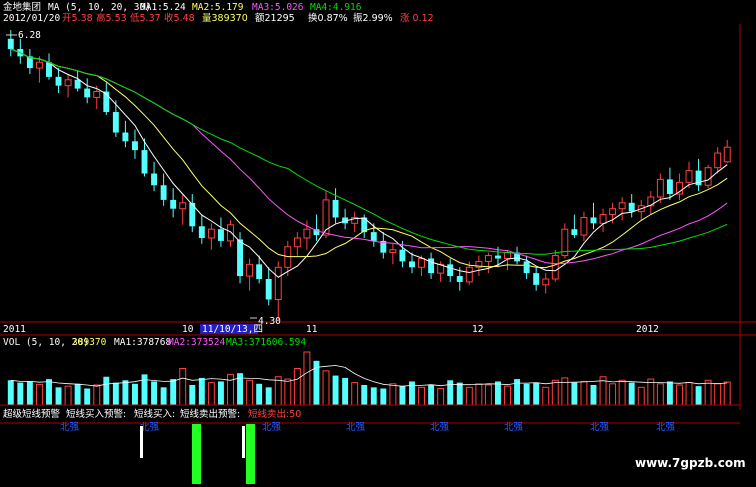 This screenshot has width=756, height=487. I want to click on quote-volume: 量389370, so click(225, 18).